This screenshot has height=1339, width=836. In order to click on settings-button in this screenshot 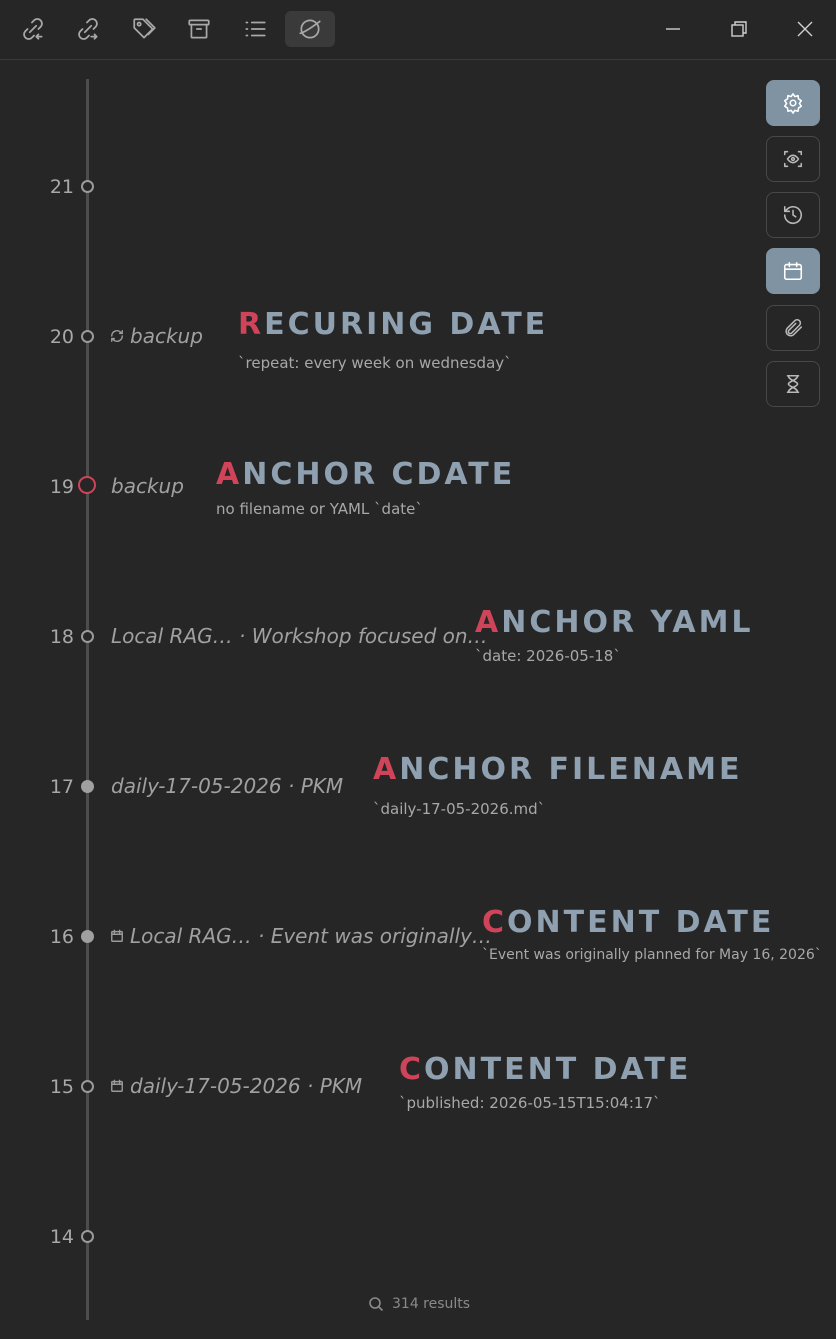, I will do `click(793, 103)`.